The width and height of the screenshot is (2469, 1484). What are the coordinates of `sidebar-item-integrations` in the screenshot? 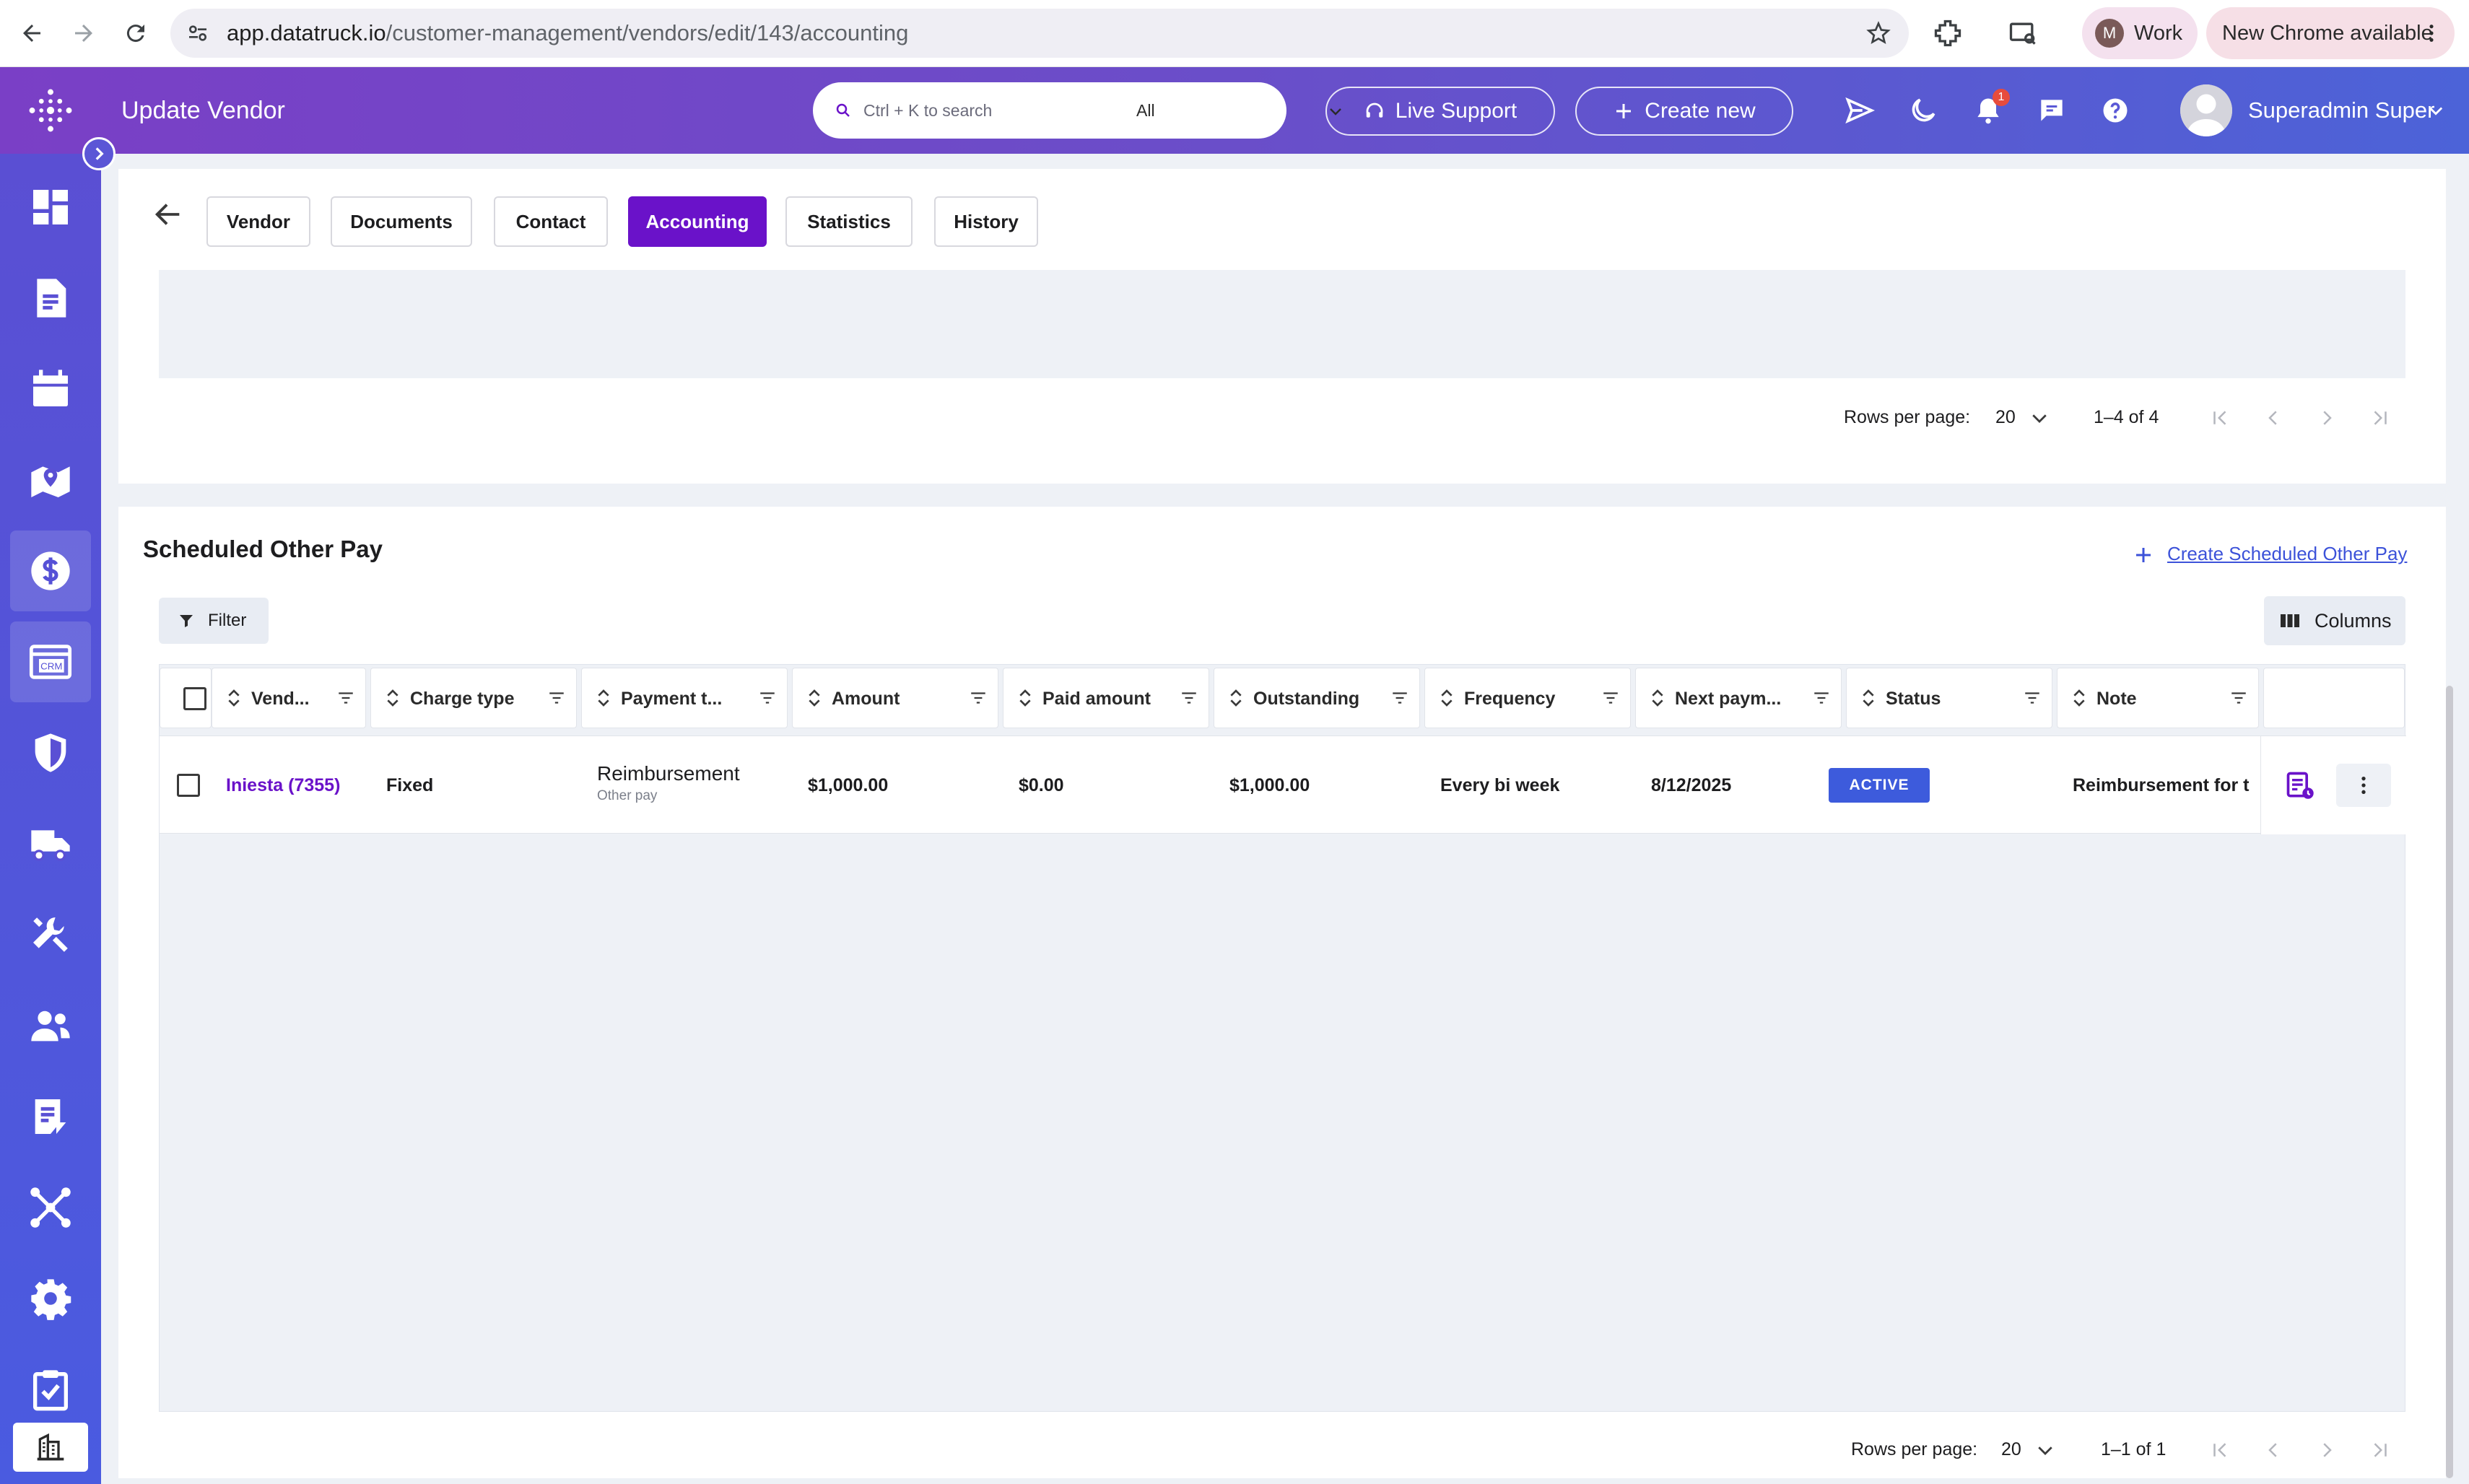 It's located at (51, 1207).